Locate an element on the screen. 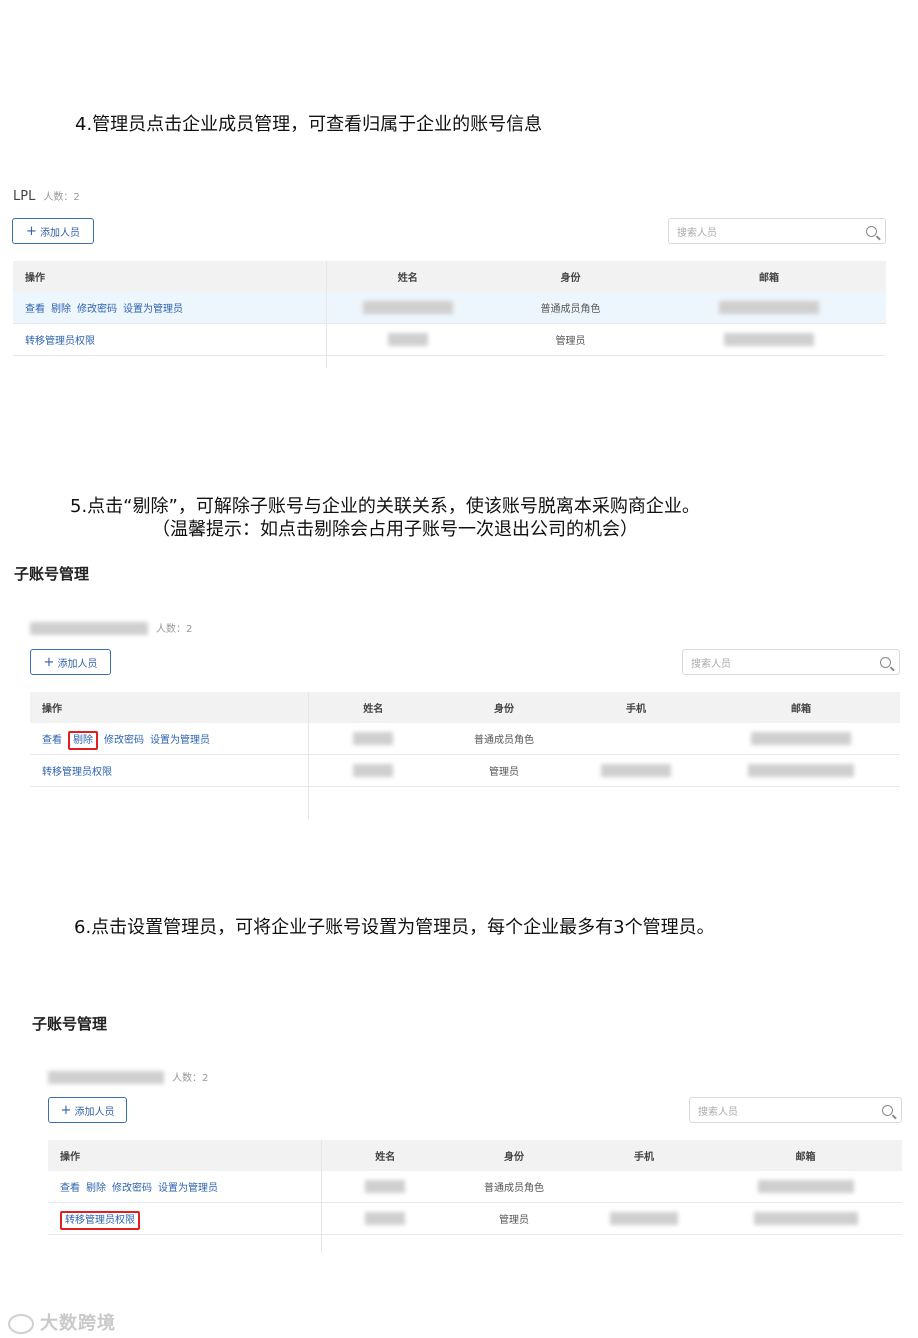 The image size is (918, 1338). watermark: 大数跨境 is located at coordinates (62, 1322).